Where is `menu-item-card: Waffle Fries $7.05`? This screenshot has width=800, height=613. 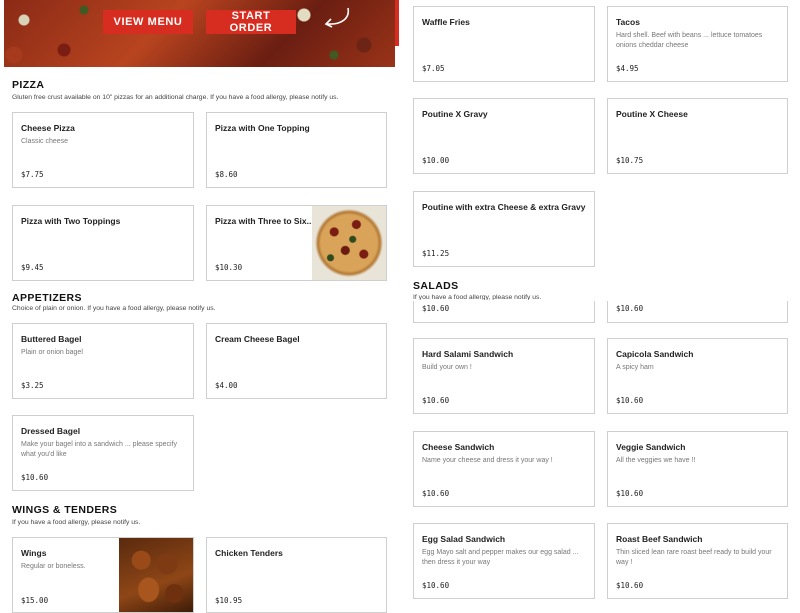
menu-item-card: Waffle Fries $7.05 is located at coordinates (504, 44).